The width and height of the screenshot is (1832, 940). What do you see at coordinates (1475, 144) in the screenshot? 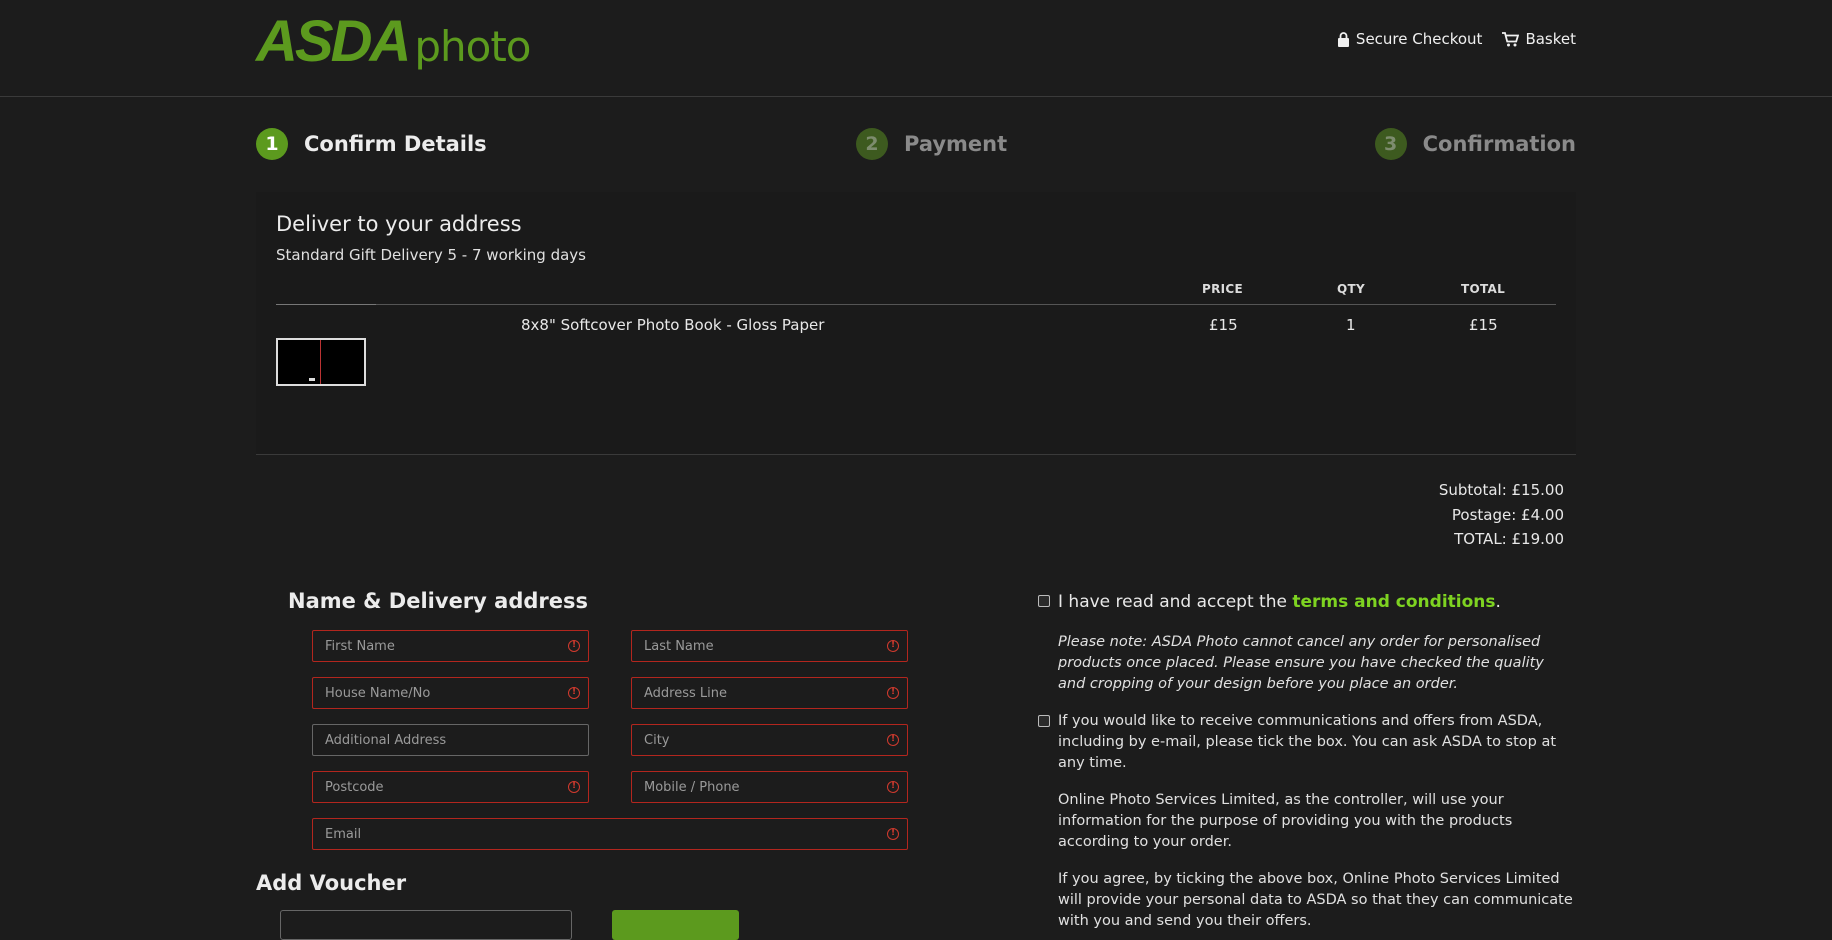
I see `step-confirmation: 3 Confirmation` at bounding box center [1475, 144].